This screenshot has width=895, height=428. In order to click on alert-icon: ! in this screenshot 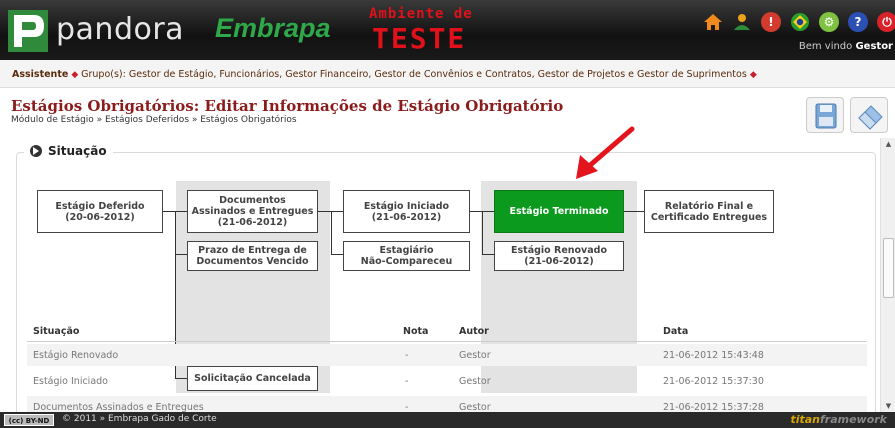, I will do `click(771, 22)`.